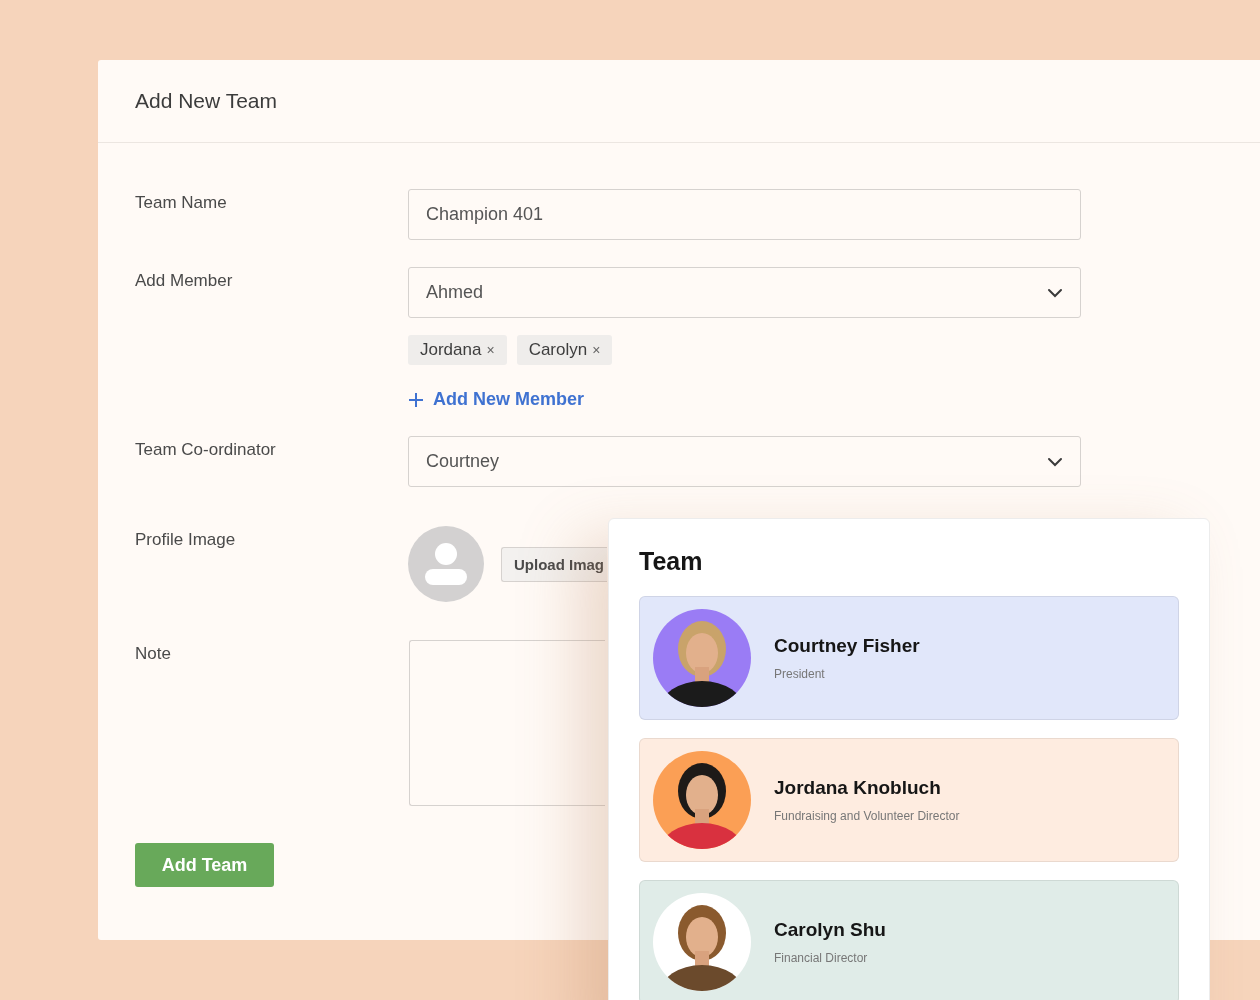 Image resolution: width=1260 pixels, height=1000 pixels. Describe the element at coordinates (821, 958) in the screenshot. I see `member-role: Financial Director` at that location.